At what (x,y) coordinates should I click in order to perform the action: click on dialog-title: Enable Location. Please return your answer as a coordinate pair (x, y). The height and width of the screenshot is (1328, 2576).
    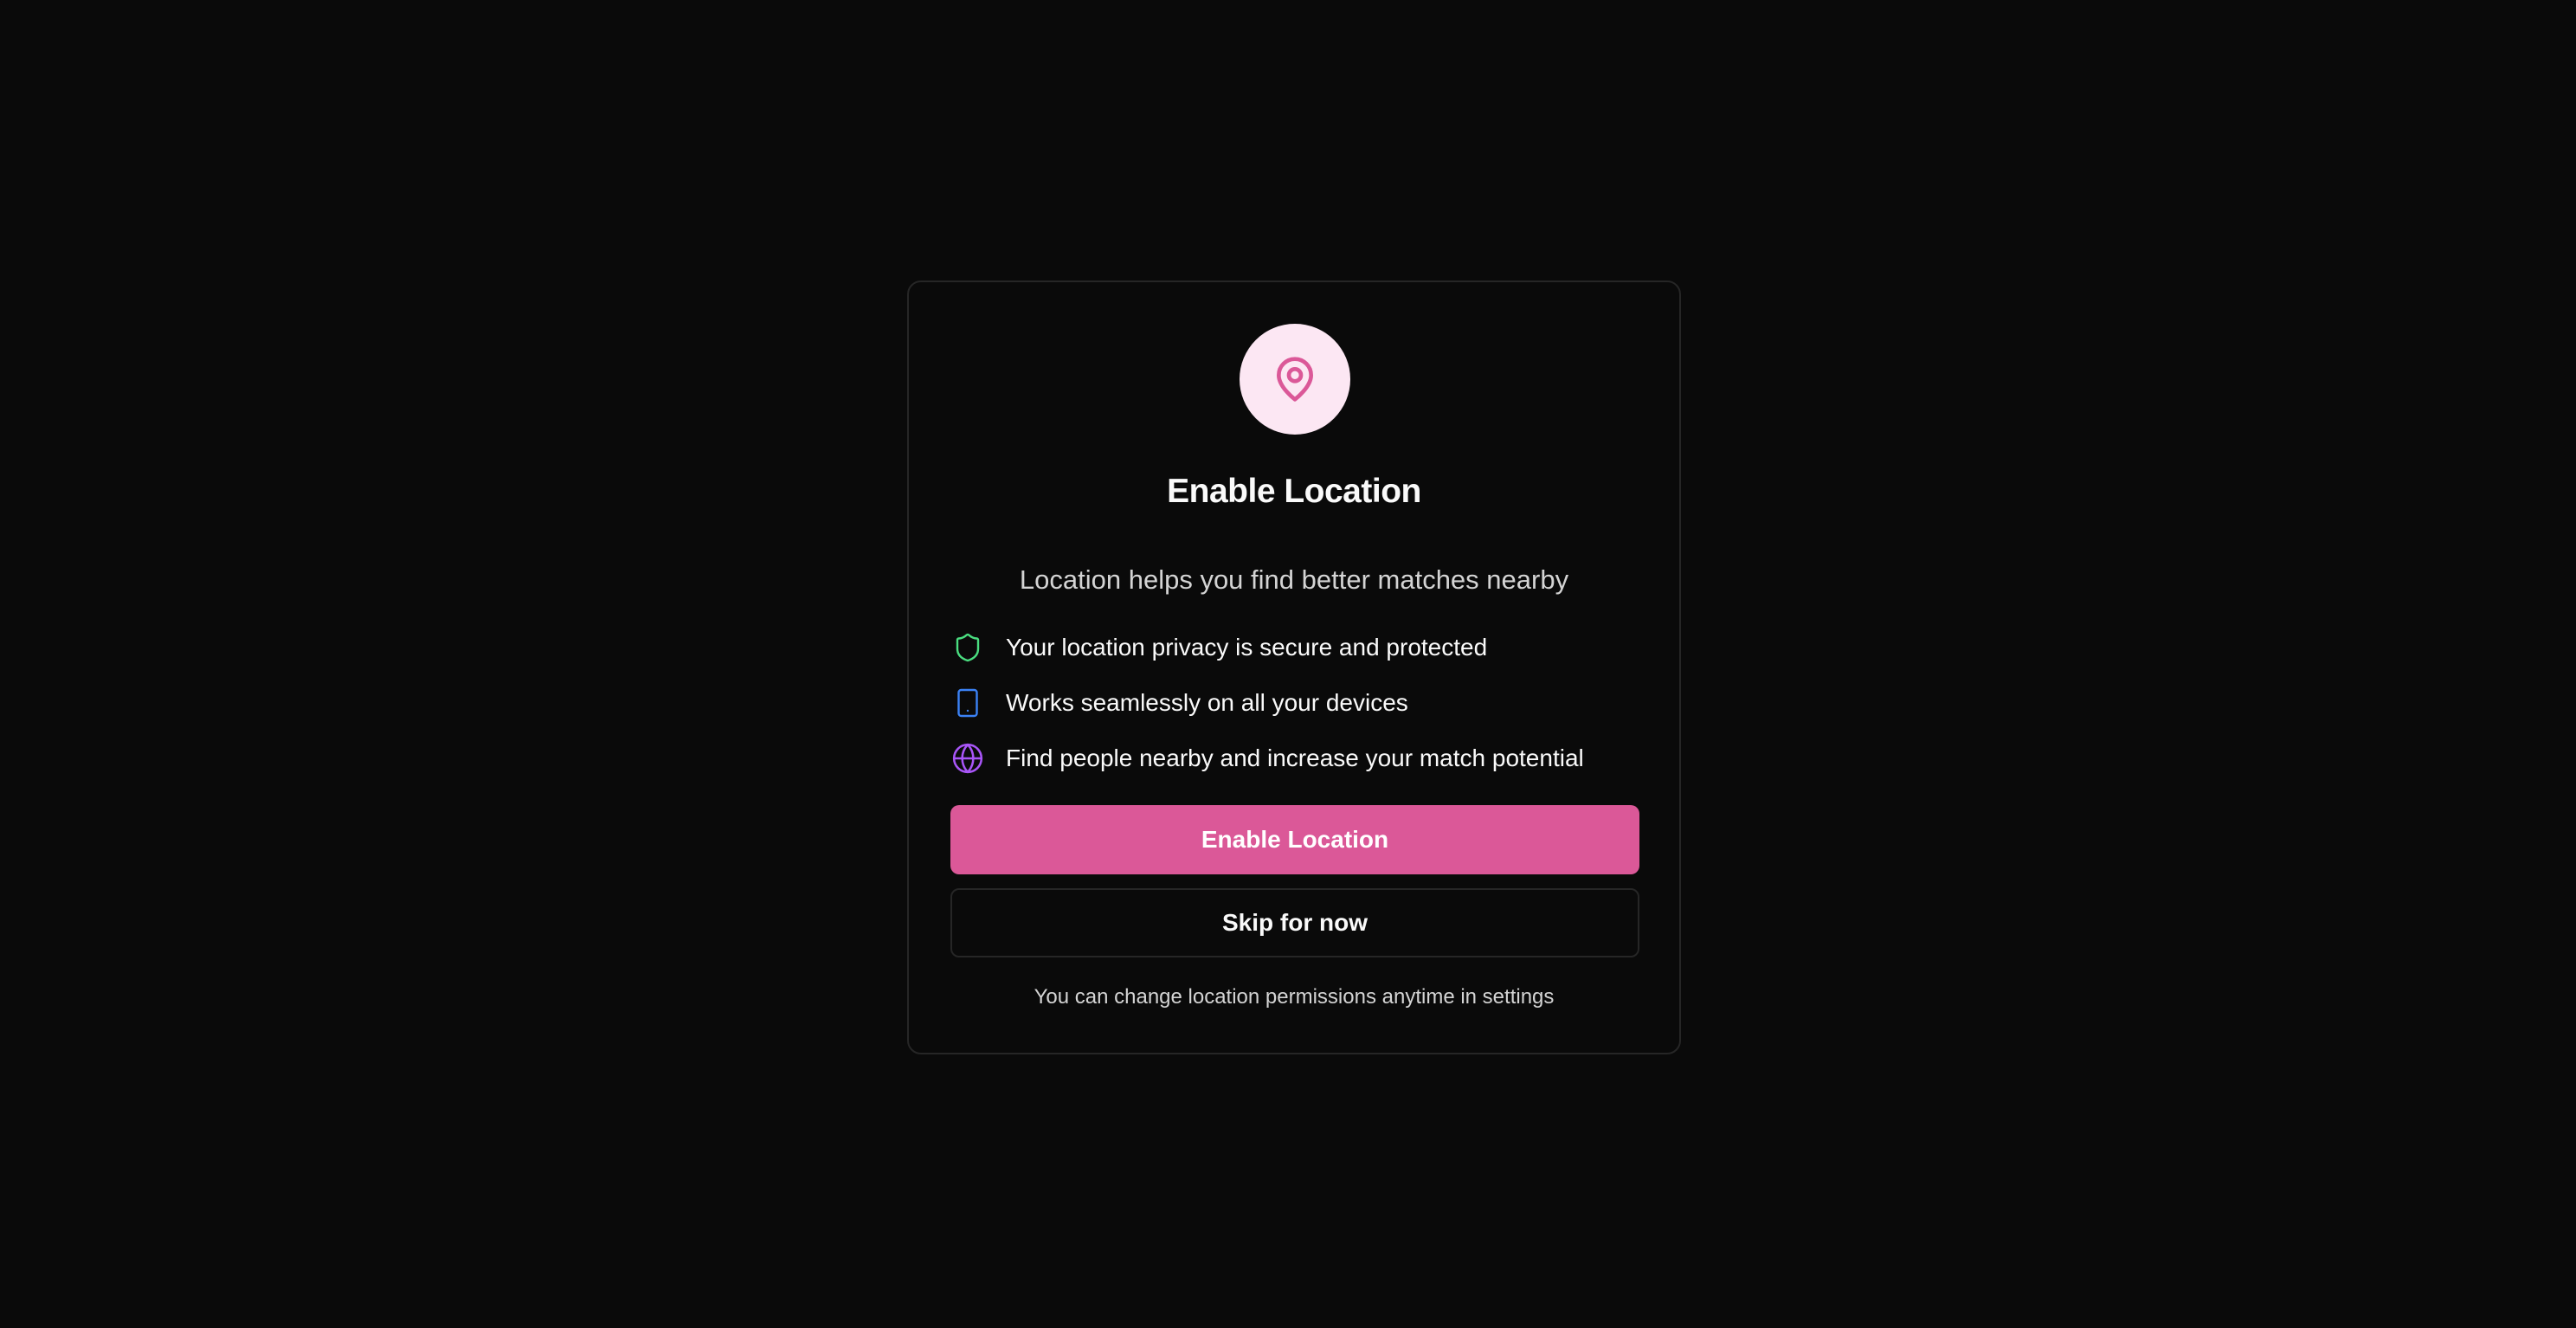
    Looking at the image, I should click on (1294, 491).